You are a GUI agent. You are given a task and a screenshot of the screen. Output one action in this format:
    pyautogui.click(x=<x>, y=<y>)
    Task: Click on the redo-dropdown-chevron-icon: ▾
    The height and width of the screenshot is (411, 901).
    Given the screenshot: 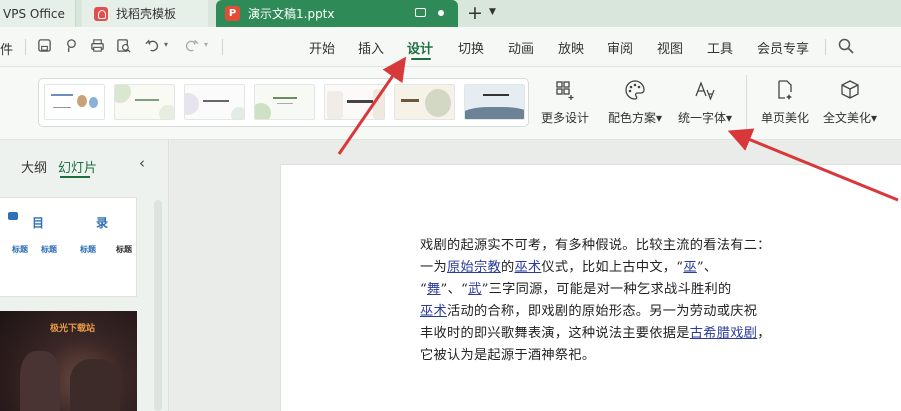 What is the action you would take?
    pyautogui.click(x=206, y=44)
    